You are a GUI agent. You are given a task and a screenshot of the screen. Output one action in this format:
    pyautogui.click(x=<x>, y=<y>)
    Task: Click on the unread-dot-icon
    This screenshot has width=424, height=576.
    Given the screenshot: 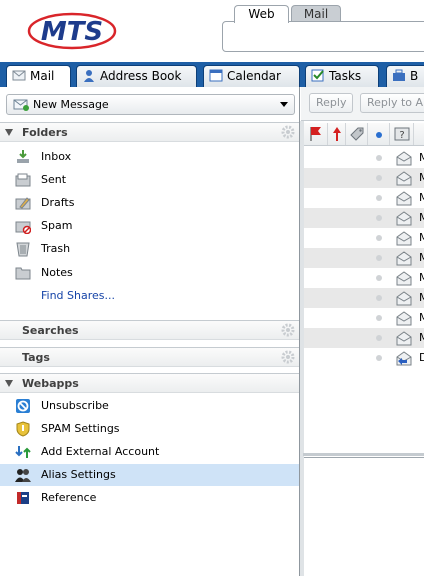 What is the action you would take?
    pyautogui.click(x=379, y=135)
    